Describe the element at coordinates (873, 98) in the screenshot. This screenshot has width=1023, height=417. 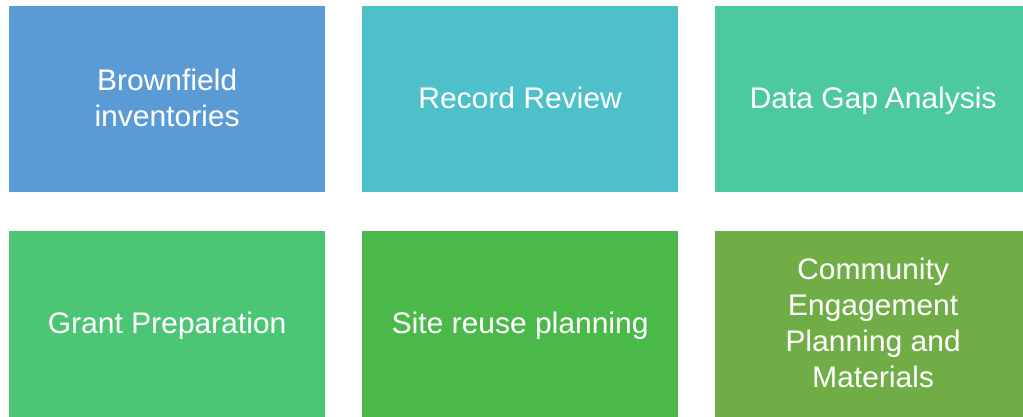
I see `tile-label: Data Gap Analysis` at that location.